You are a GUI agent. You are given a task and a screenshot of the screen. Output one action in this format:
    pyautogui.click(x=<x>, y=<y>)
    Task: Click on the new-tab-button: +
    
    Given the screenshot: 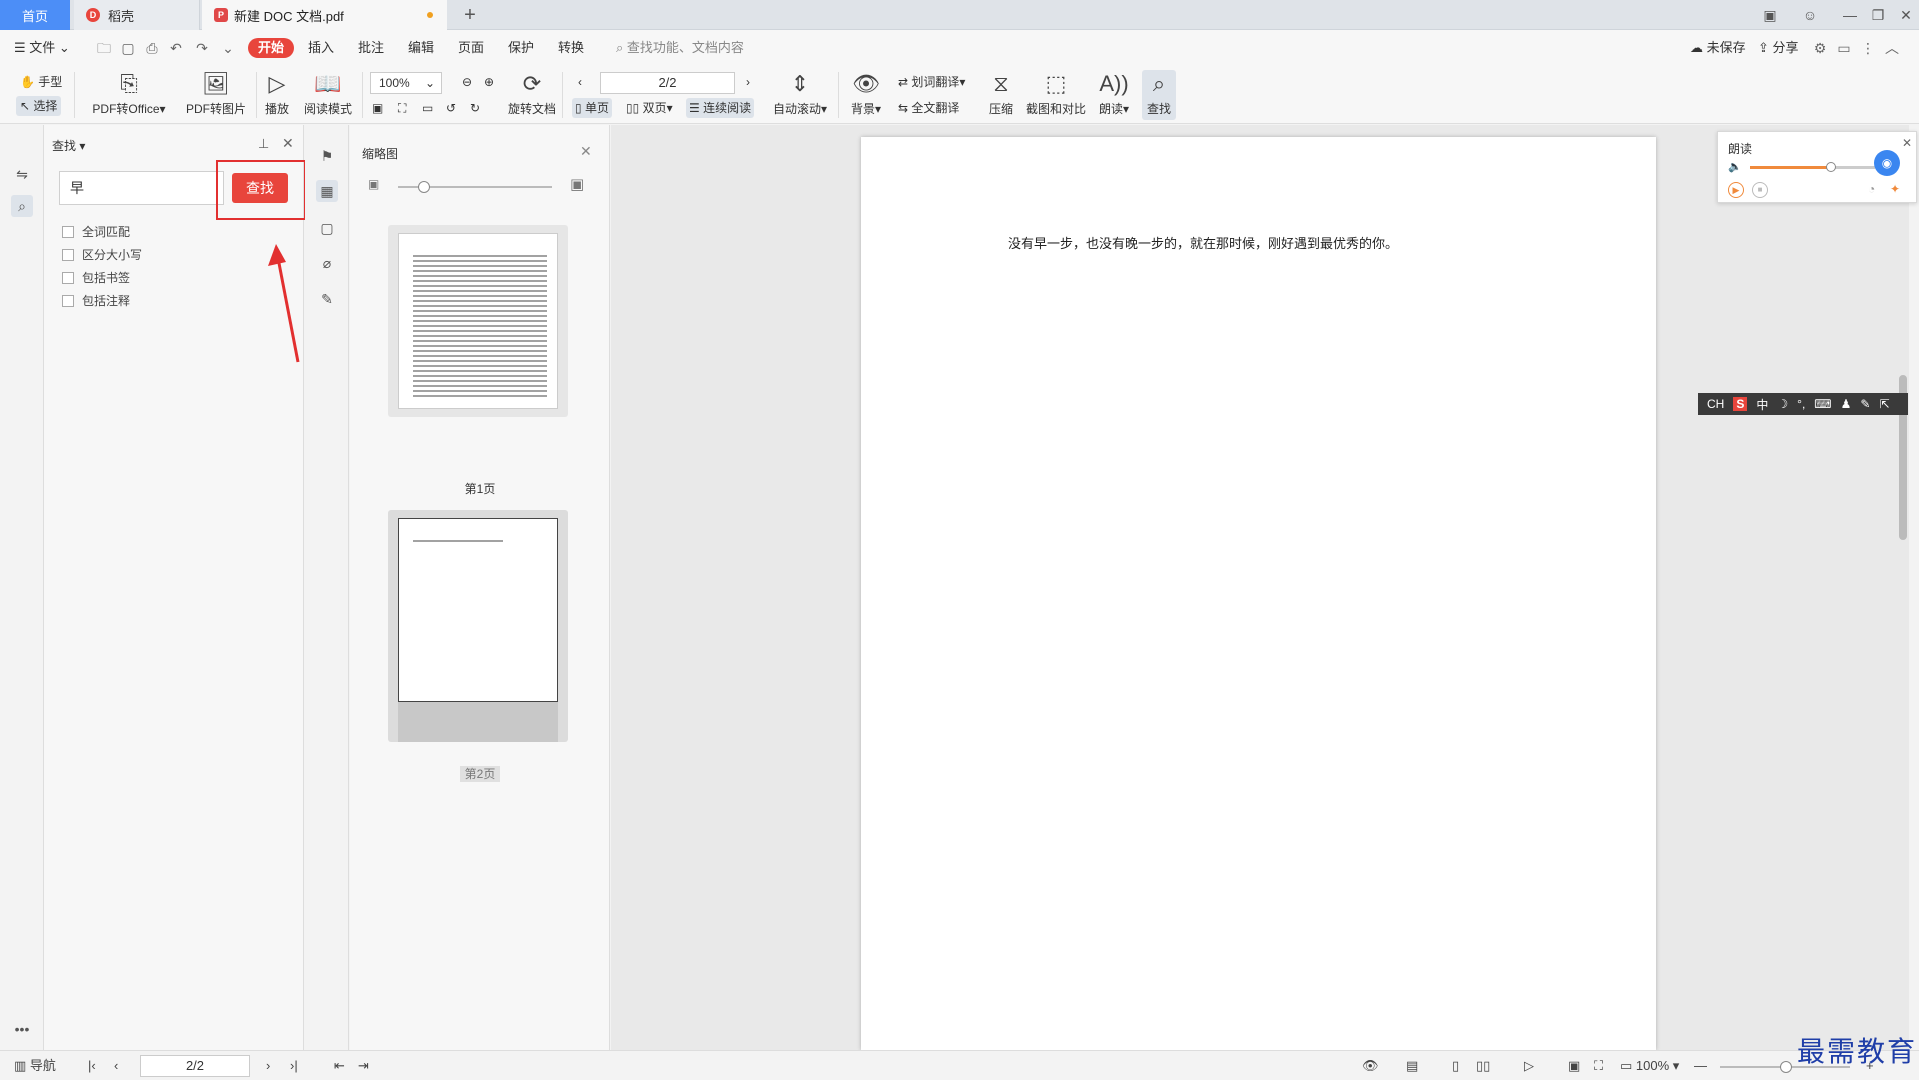 What is the action you would take?
    pyautogui.click(x=470, y=15)
    